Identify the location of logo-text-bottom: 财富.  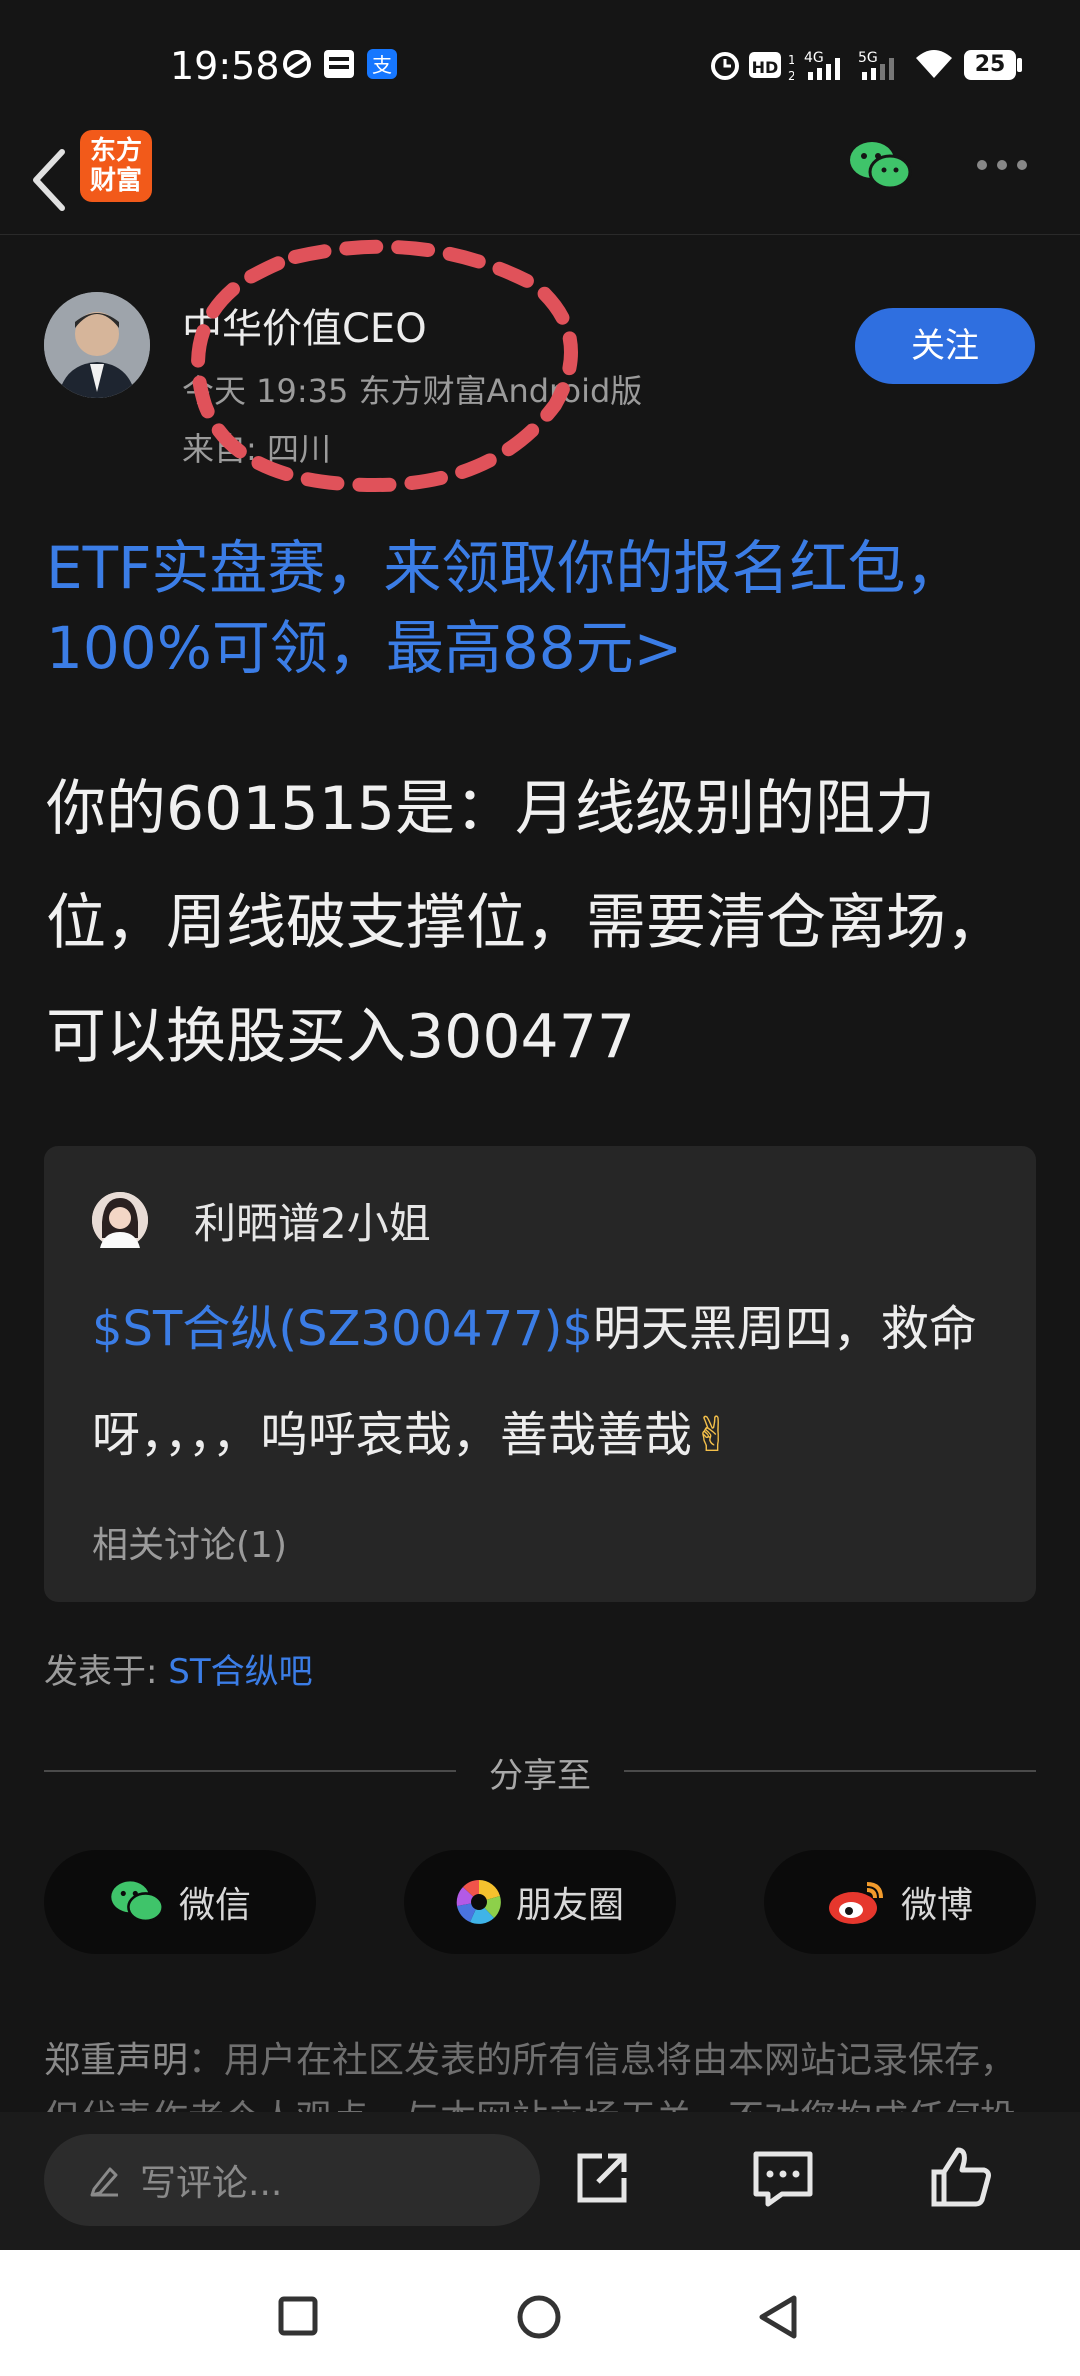
(115, 181).